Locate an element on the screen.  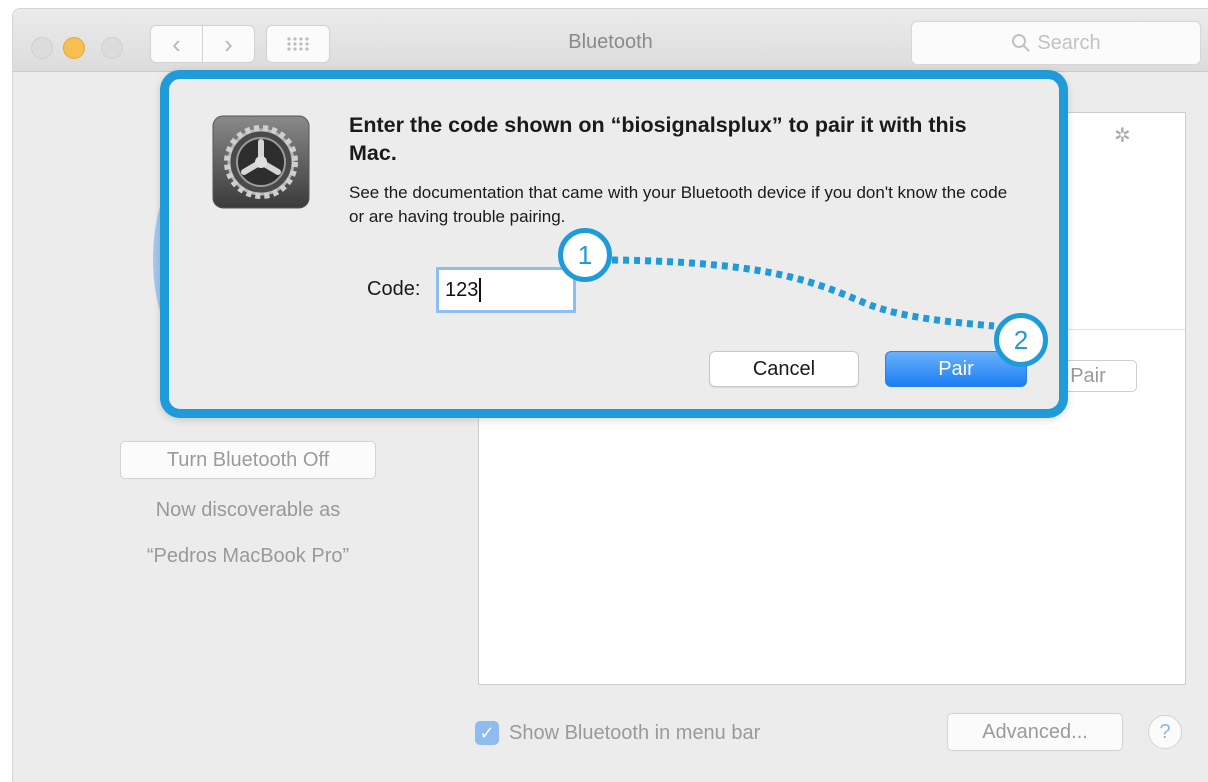
code-field: 123 is located at coordinates (506, 290).